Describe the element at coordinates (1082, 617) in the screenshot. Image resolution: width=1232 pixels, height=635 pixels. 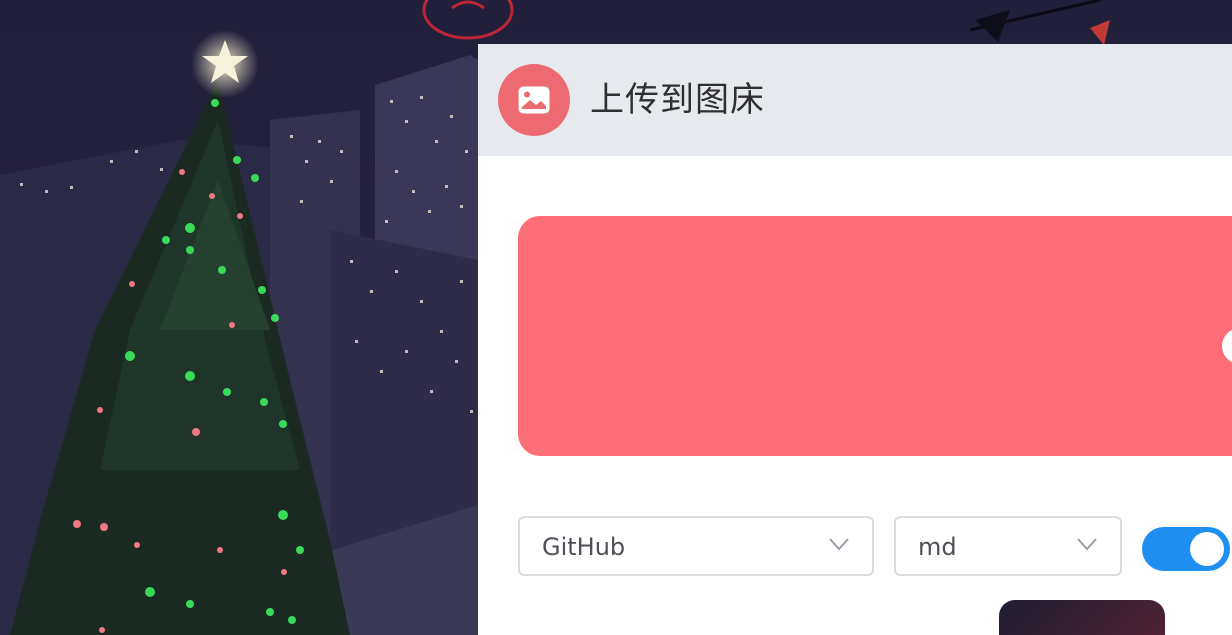
I see `image-thumbnail` at that location.